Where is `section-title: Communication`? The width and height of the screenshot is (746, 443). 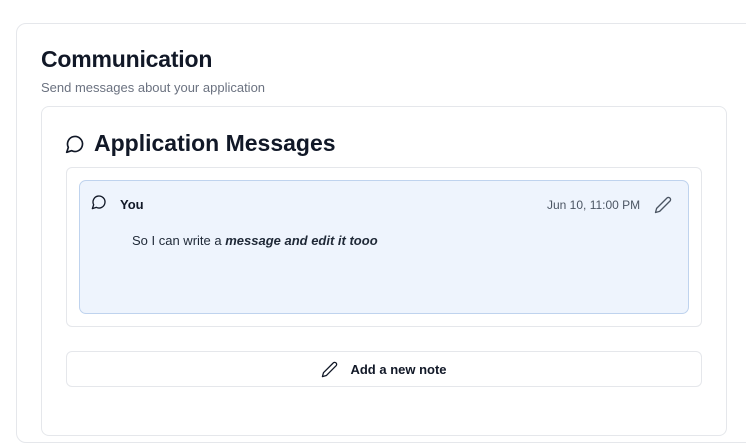 section-title: Communication is located at coordinates (127, 59).